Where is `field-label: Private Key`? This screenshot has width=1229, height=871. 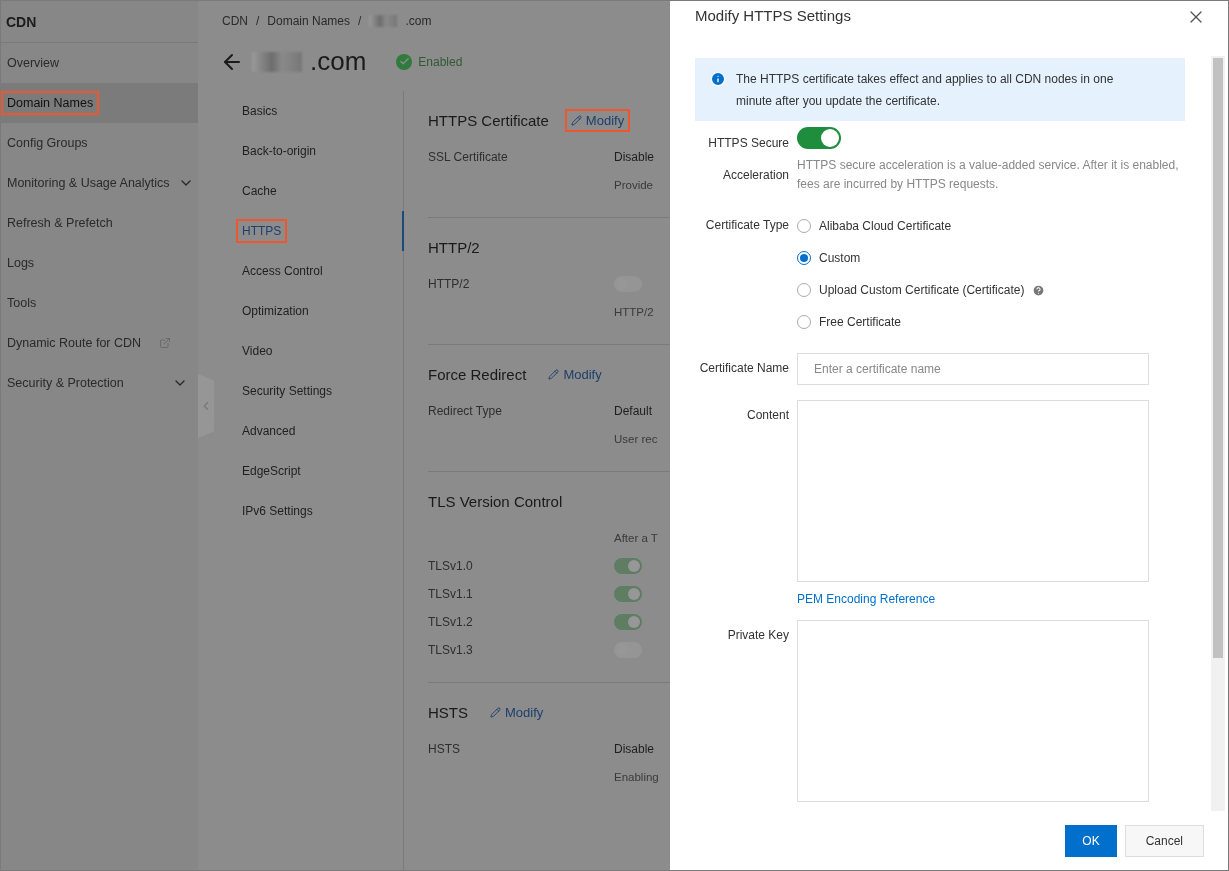
field-label: Private Key is located at coordinates (757, 635).